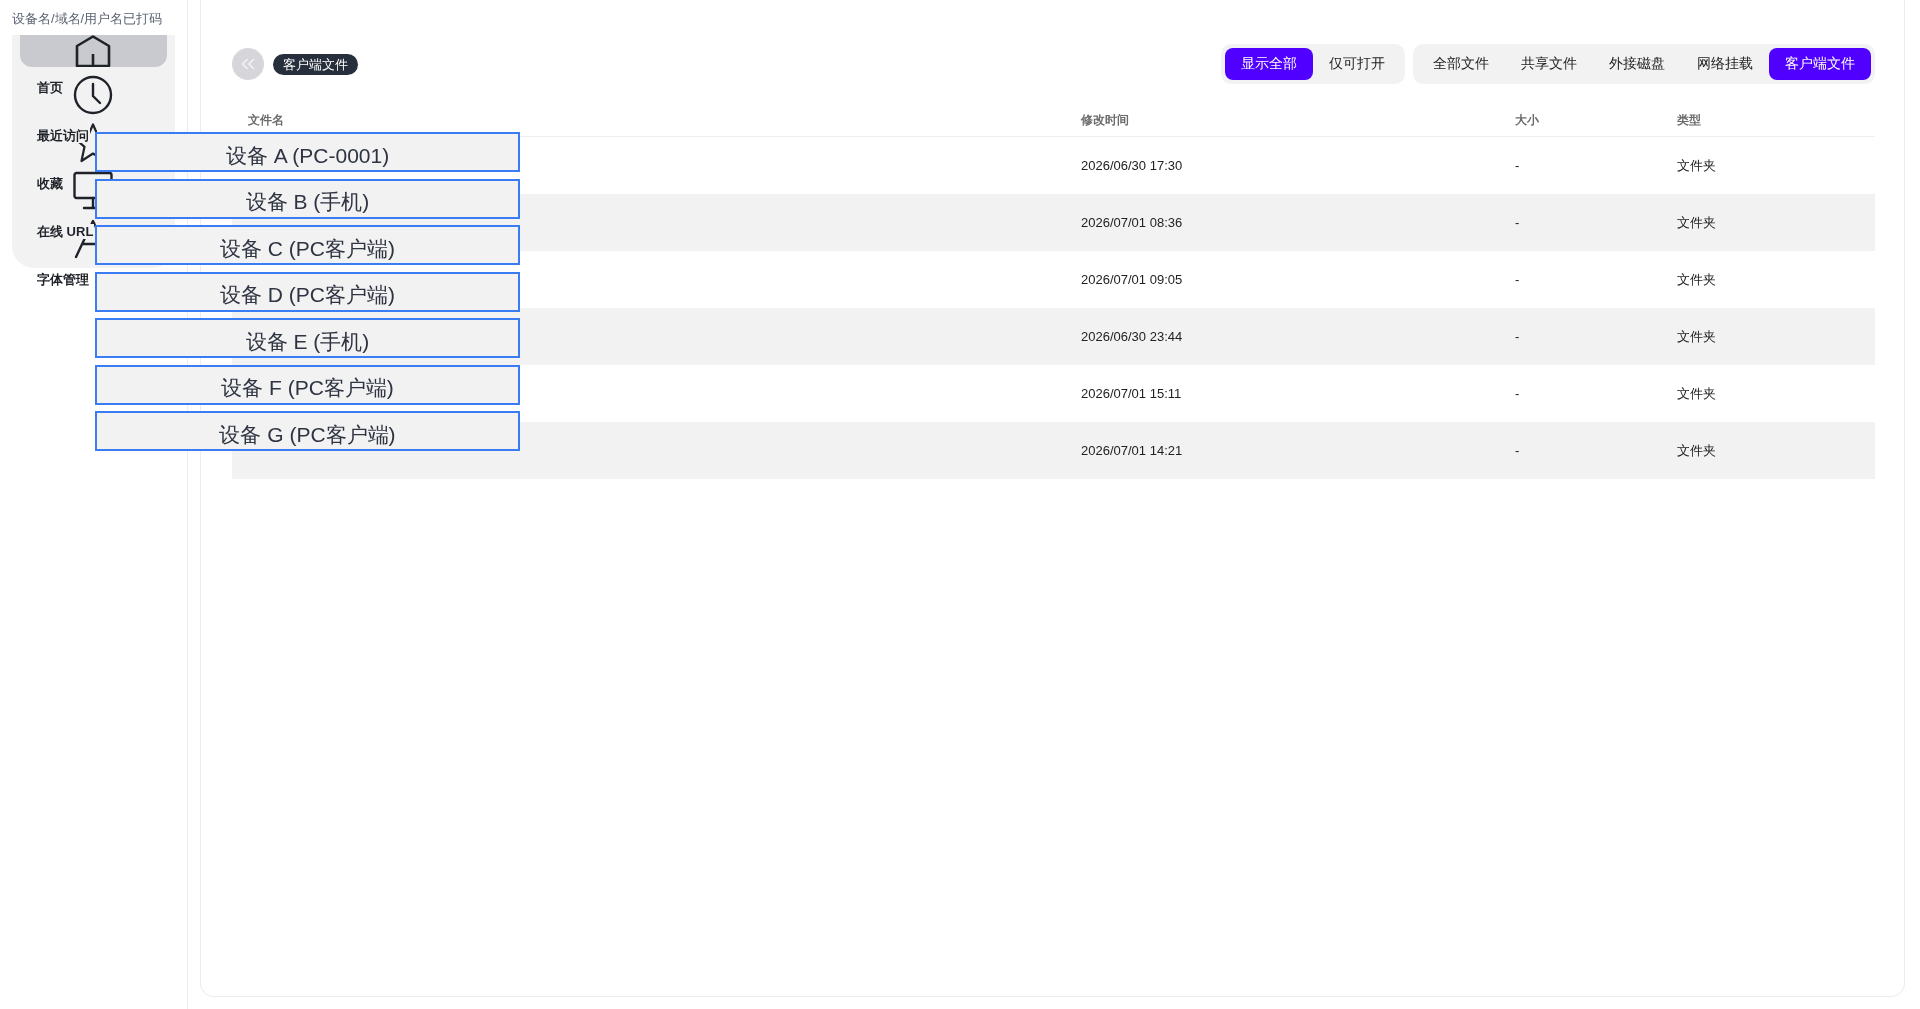 This screenshot has height=1009, width=1920. What do you see at coordinates (307, 338) in the screenshot?
I see `redaction-label: 设备 E (手机)` at bounding box center [307, 338].